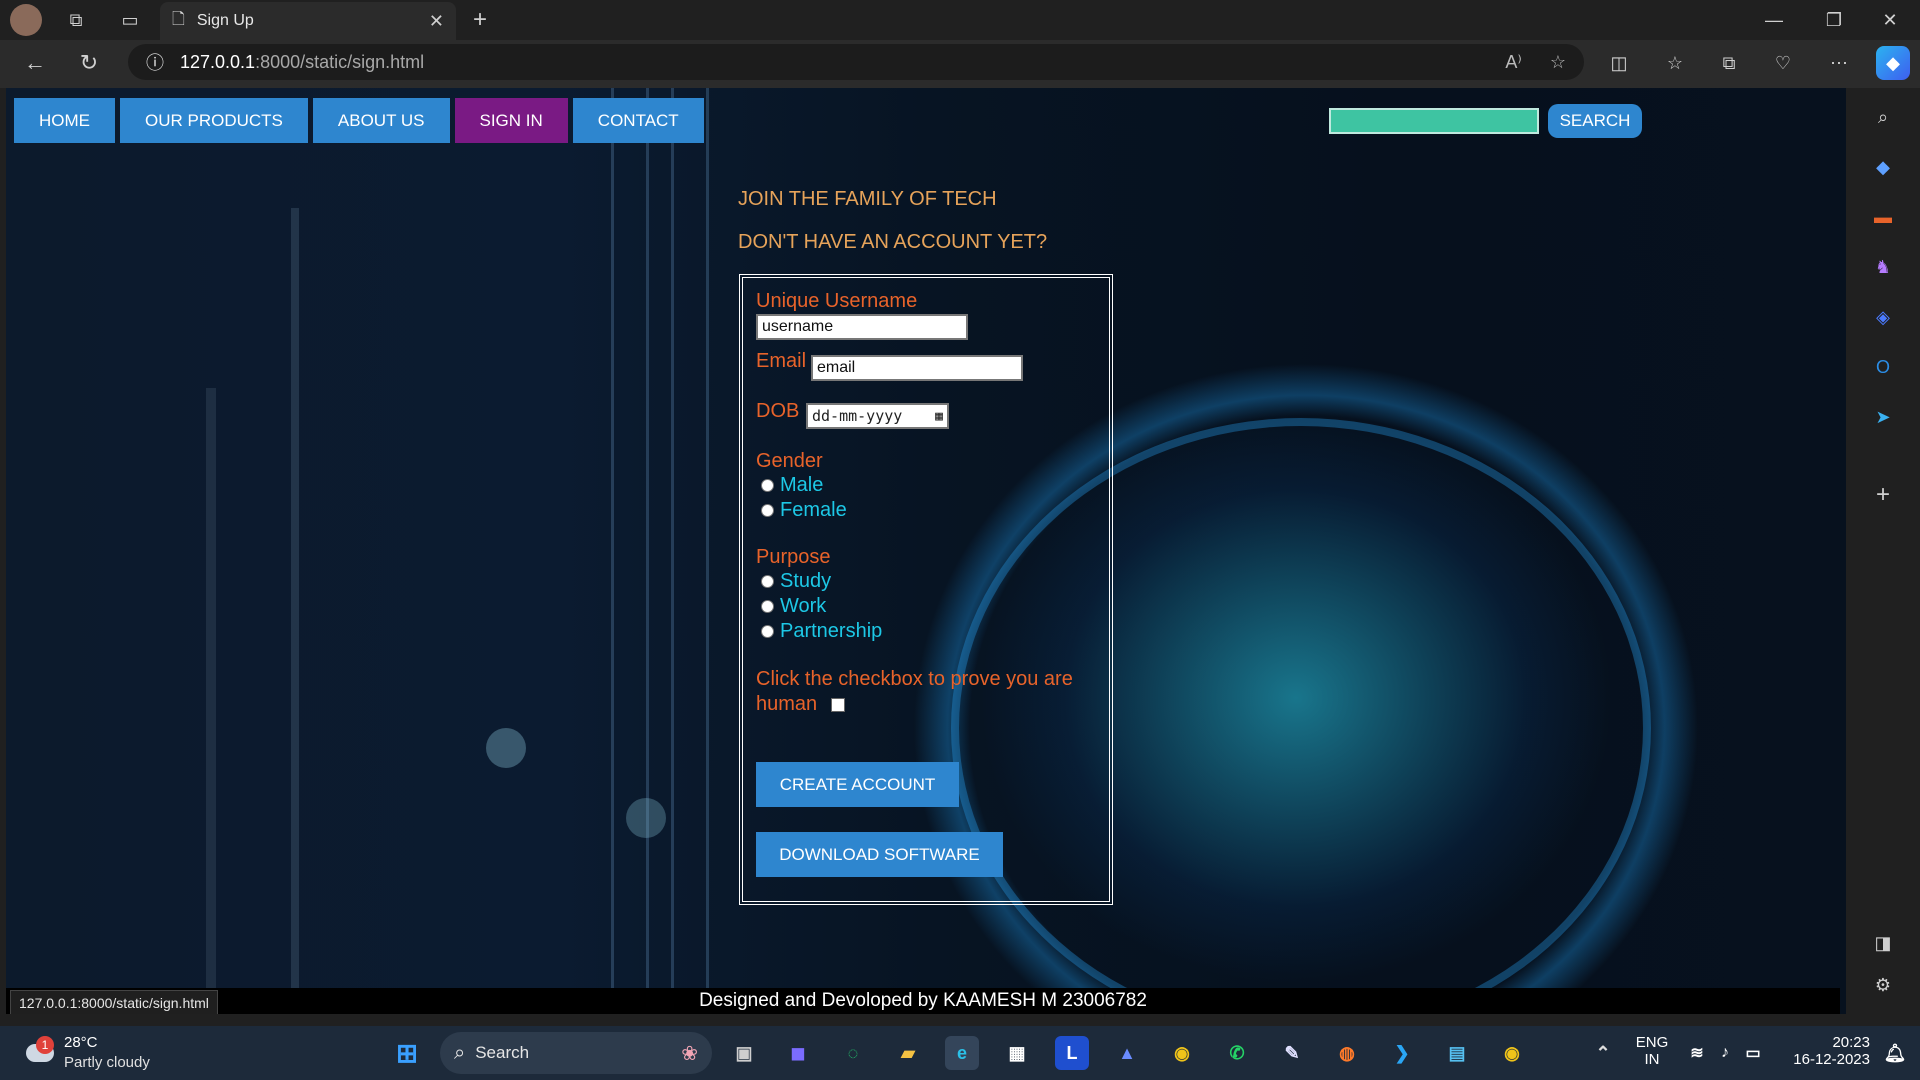 This screenshot has width=1920, height=1080. I want to click on notepad-icon: ✎, so click(1292, 1053).